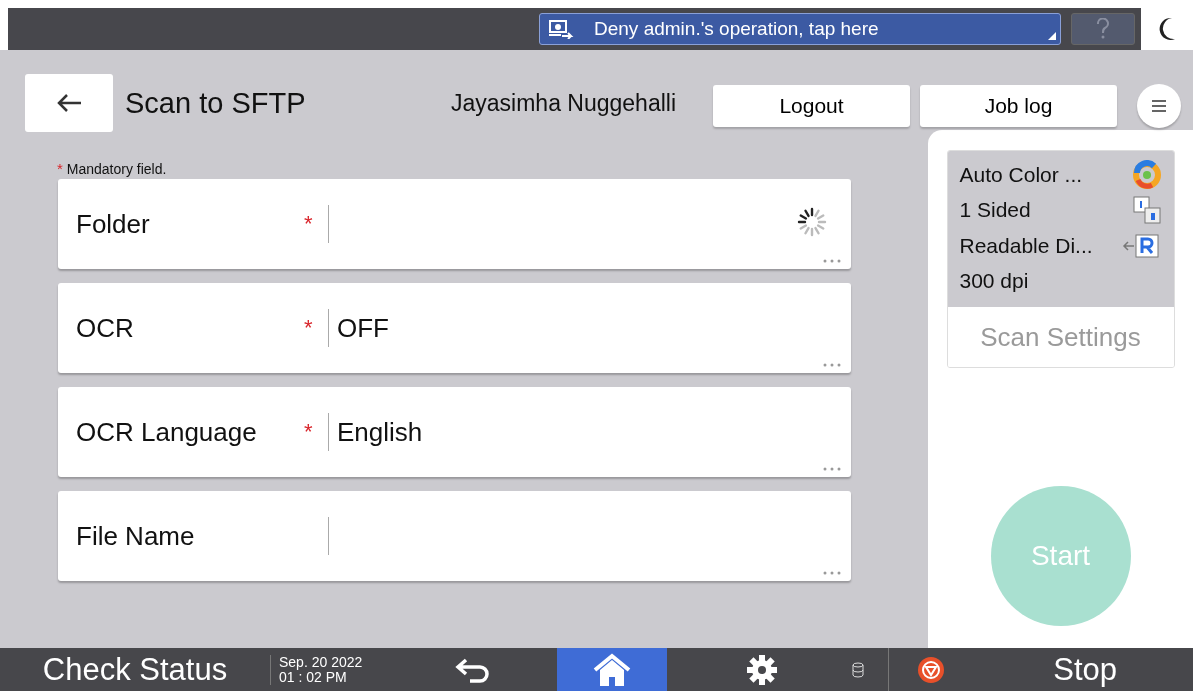  I want to click on time-text: 01 : 02 PM, so click(313, 677).